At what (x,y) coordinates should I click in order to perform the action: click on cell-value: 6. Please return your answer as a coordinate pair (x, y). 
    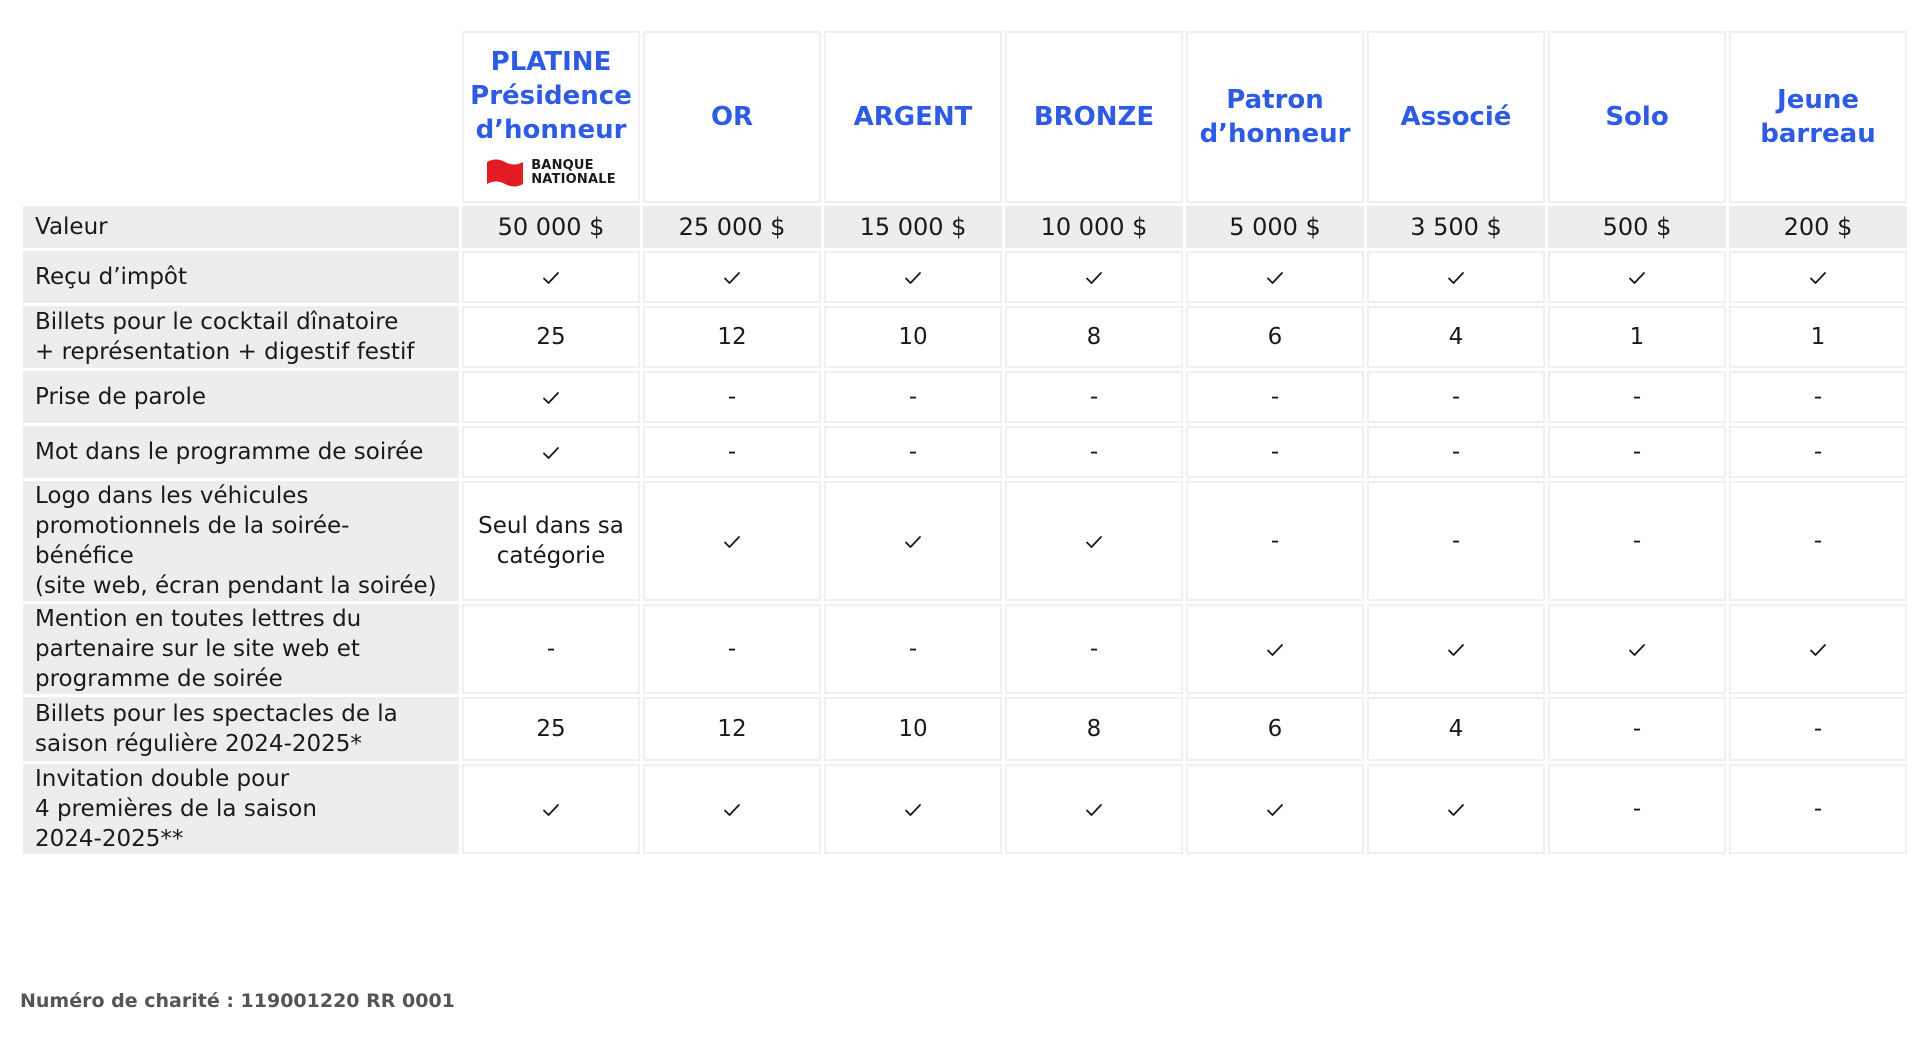
    Looking at the image, I should click on (1275, 729).